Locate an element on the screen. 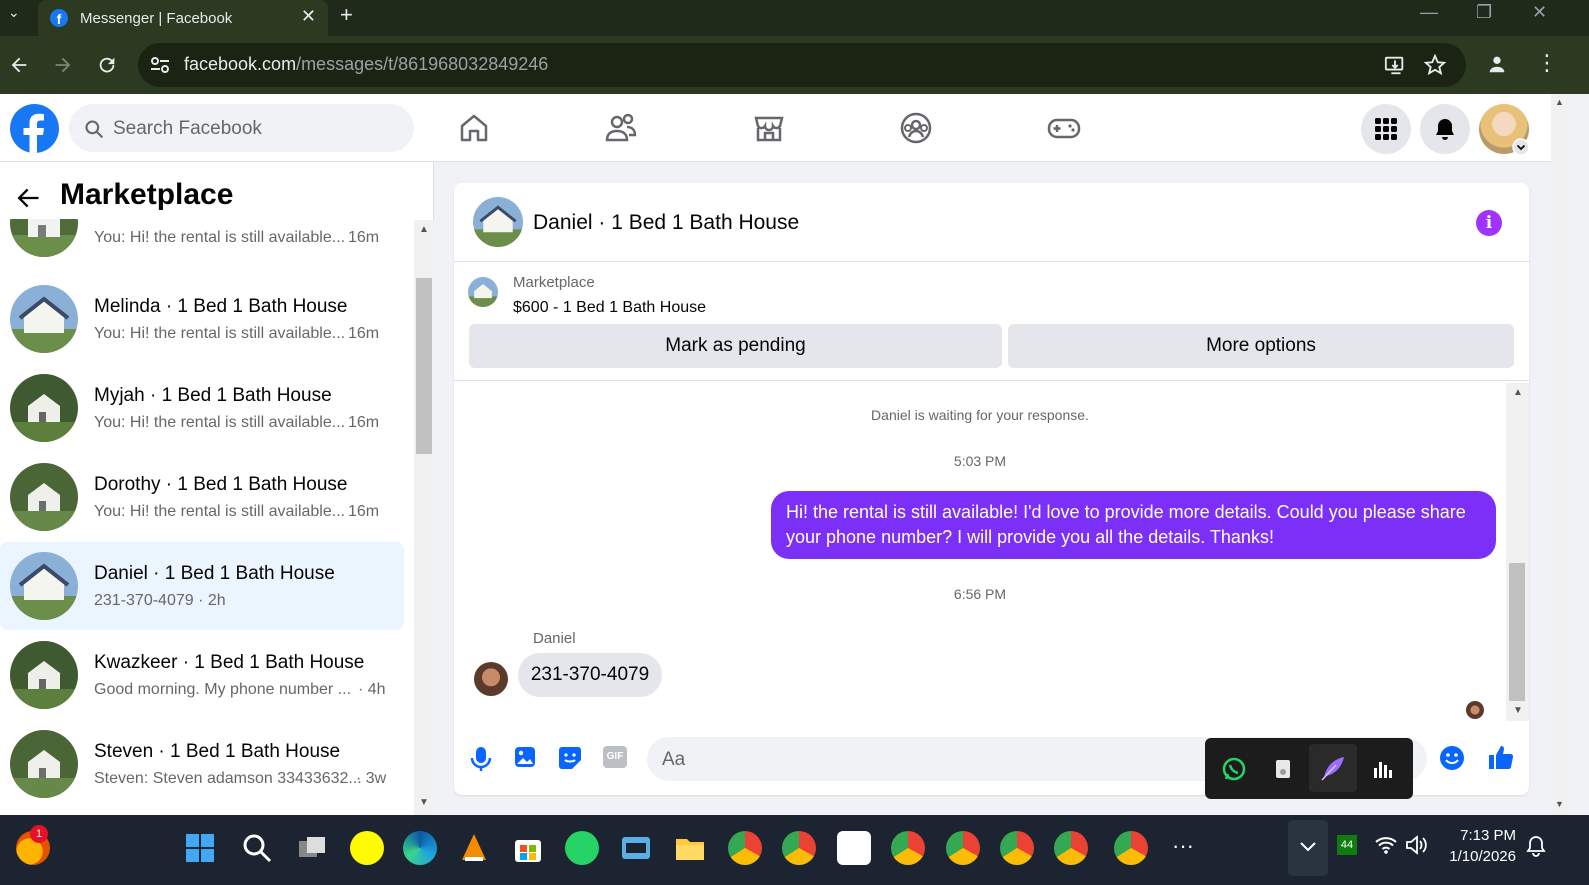 Image resolution: width=1589 pixels, height=885 pixels. conversation-name: Daniel · 1 Bed 1 Bath House is located at coordinates (214, 573).